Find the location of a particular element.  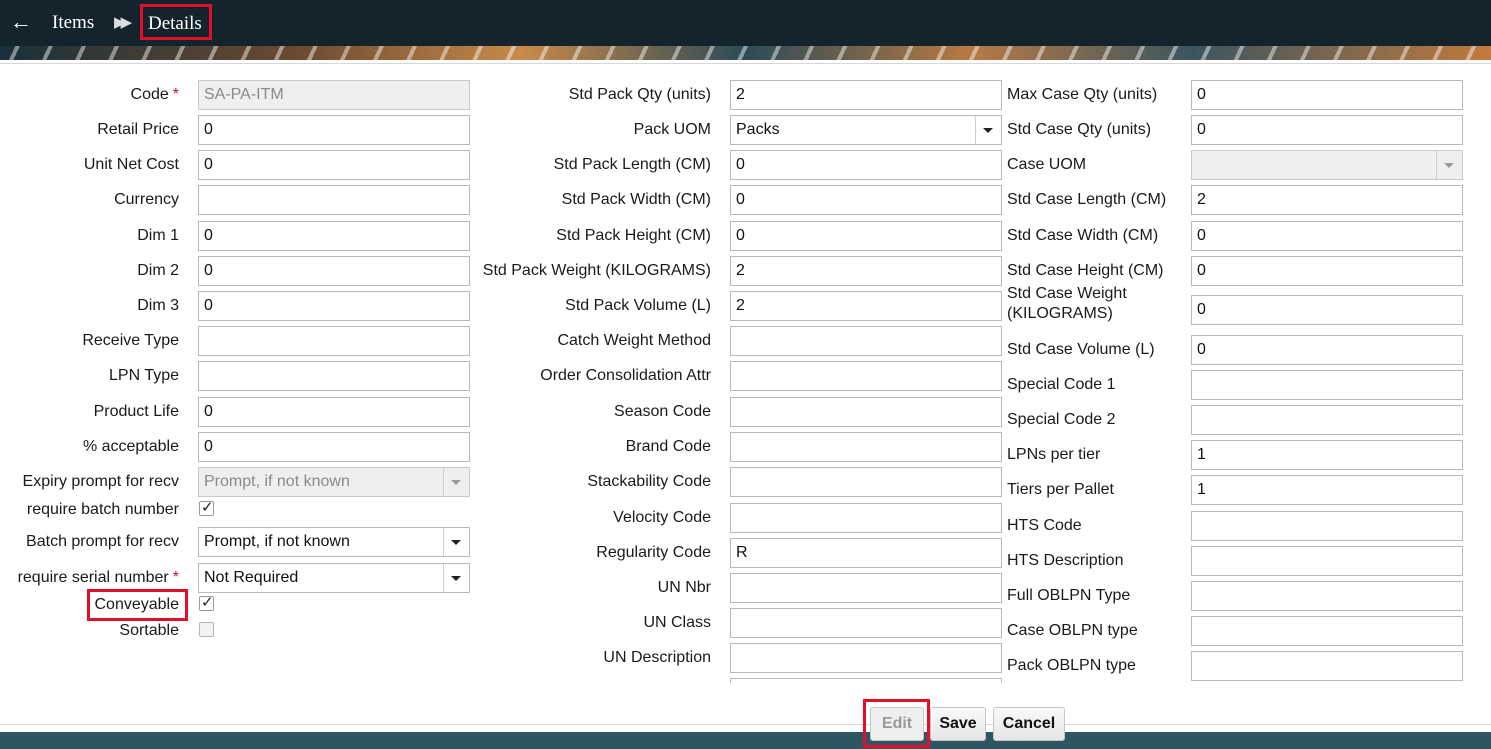

std-pack-length-cm-label: Std Pack Length (CM) is located at coordinates (632, 165).